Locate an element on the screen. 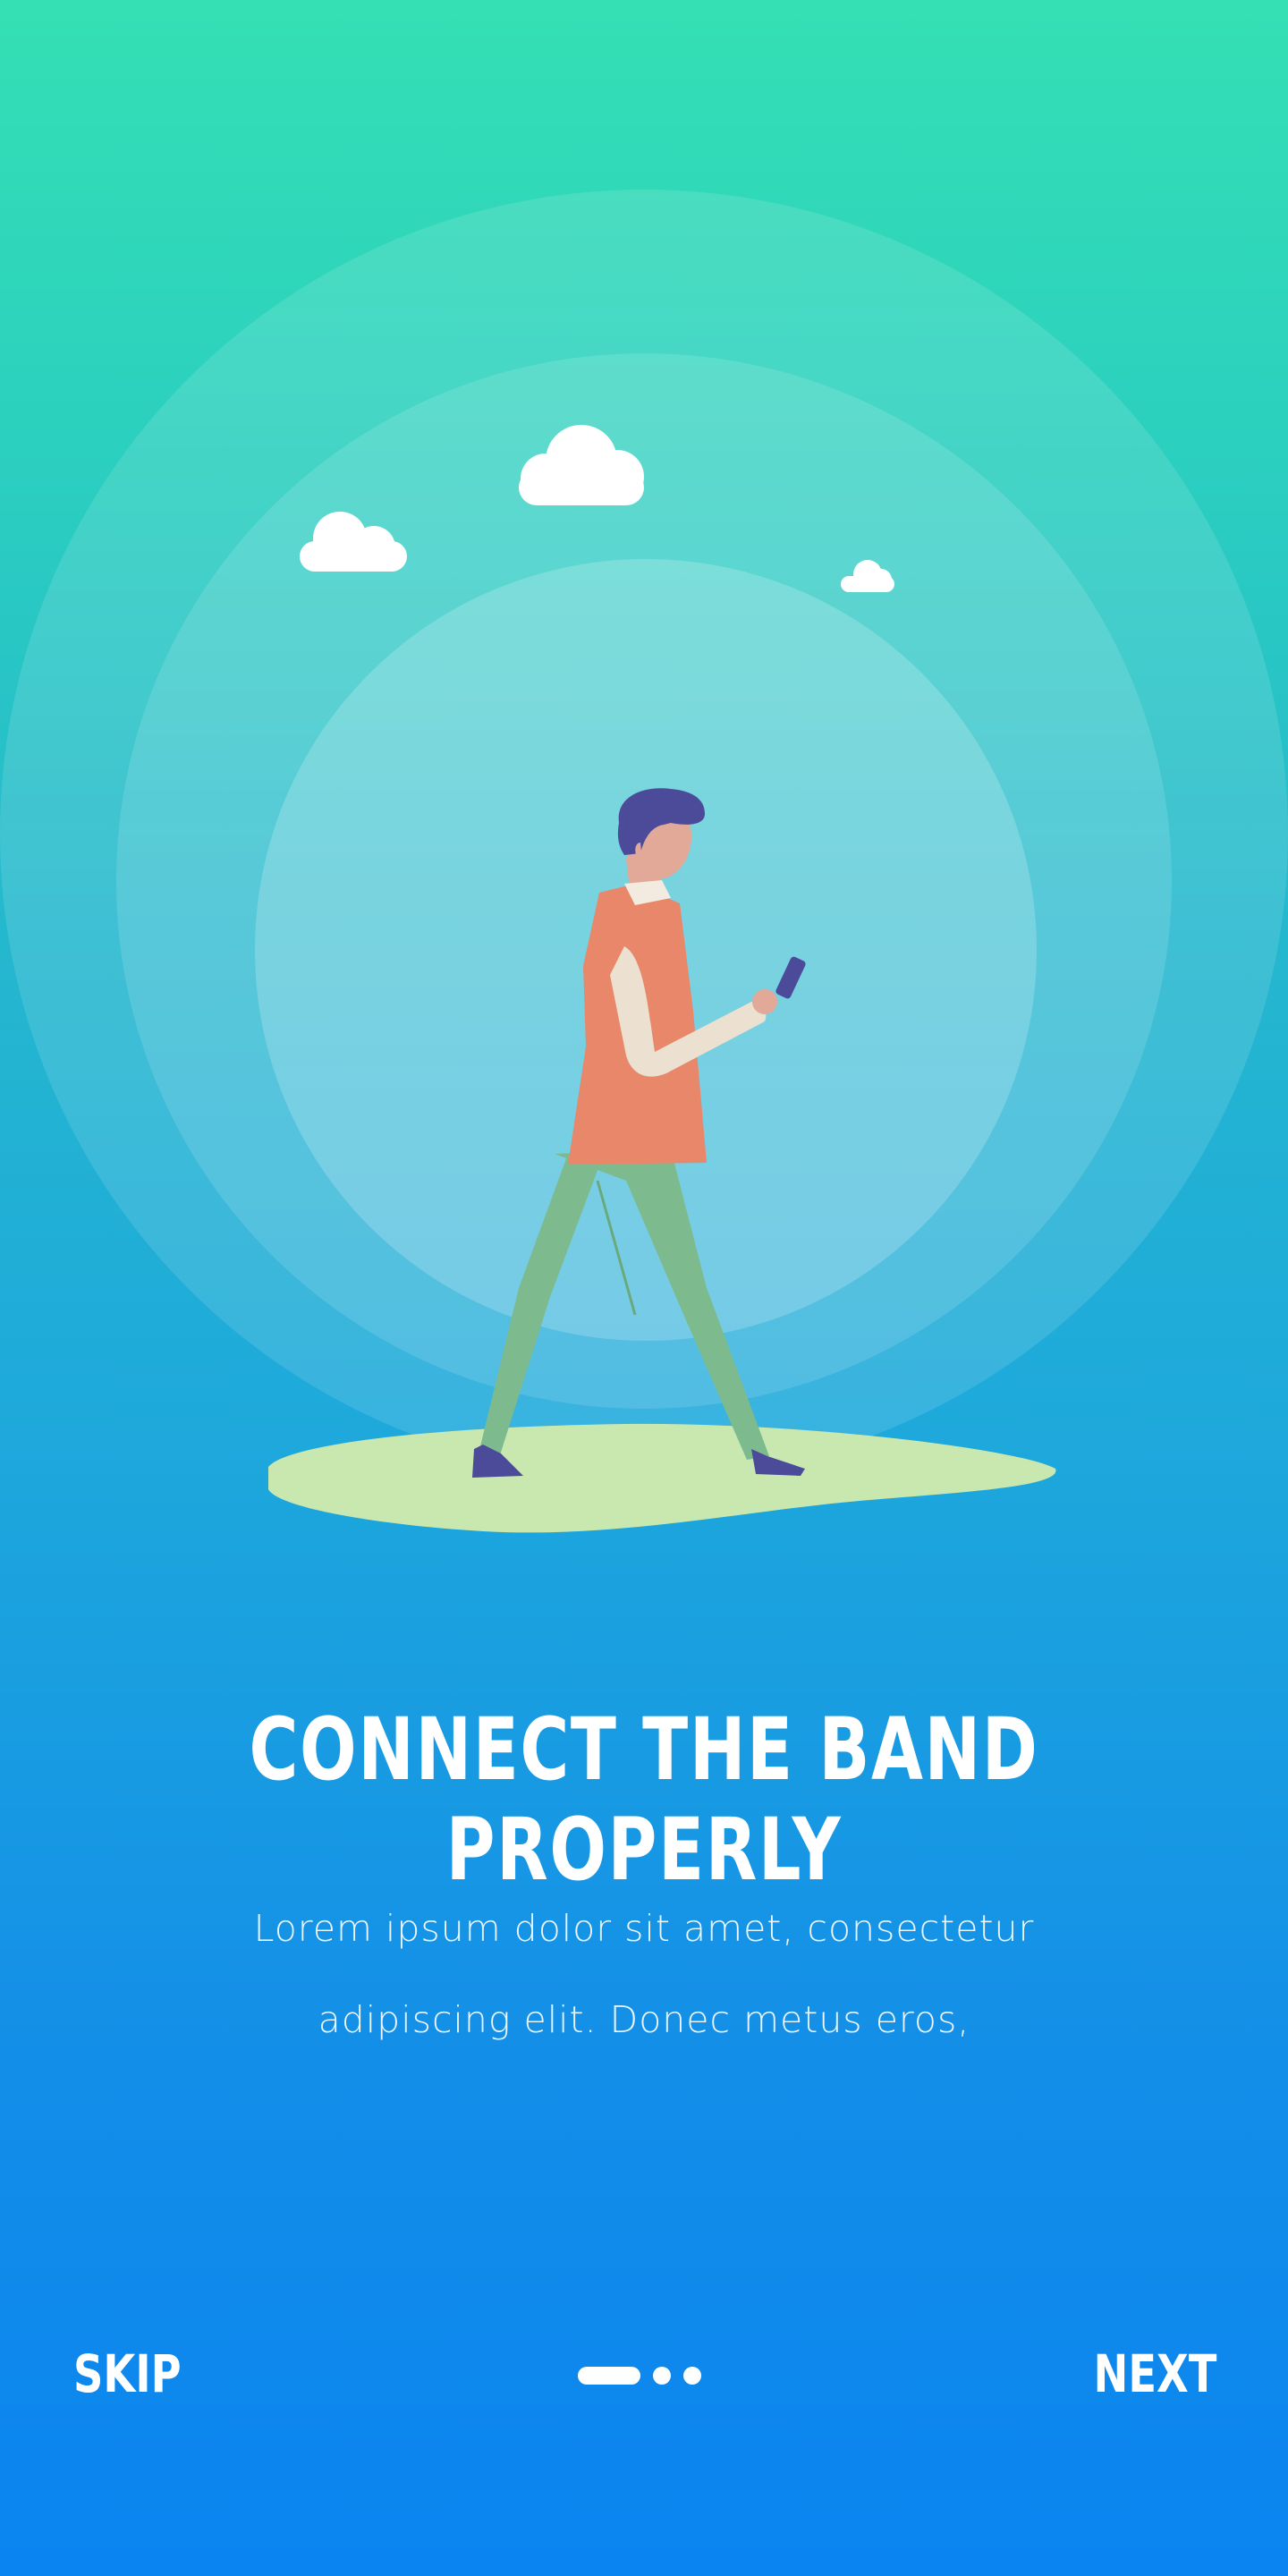 This screenshot has width=1288, height=2576. phone-icon is located at coordinates (790, 977).